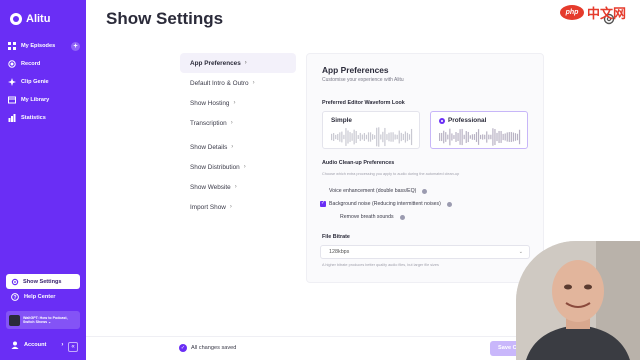  What do you see at coordinates (44, 82) in the screenshot?
I see `sidebar-item-clip-genie: Clip Genie` at bounding box center [44, 82].